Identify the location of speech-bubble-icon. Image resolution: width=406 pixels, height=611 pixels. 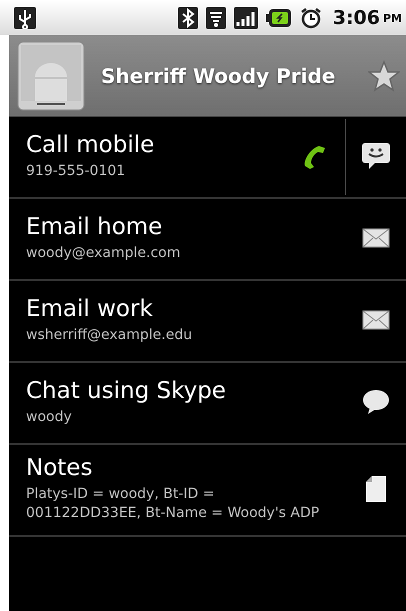
(376, 402).